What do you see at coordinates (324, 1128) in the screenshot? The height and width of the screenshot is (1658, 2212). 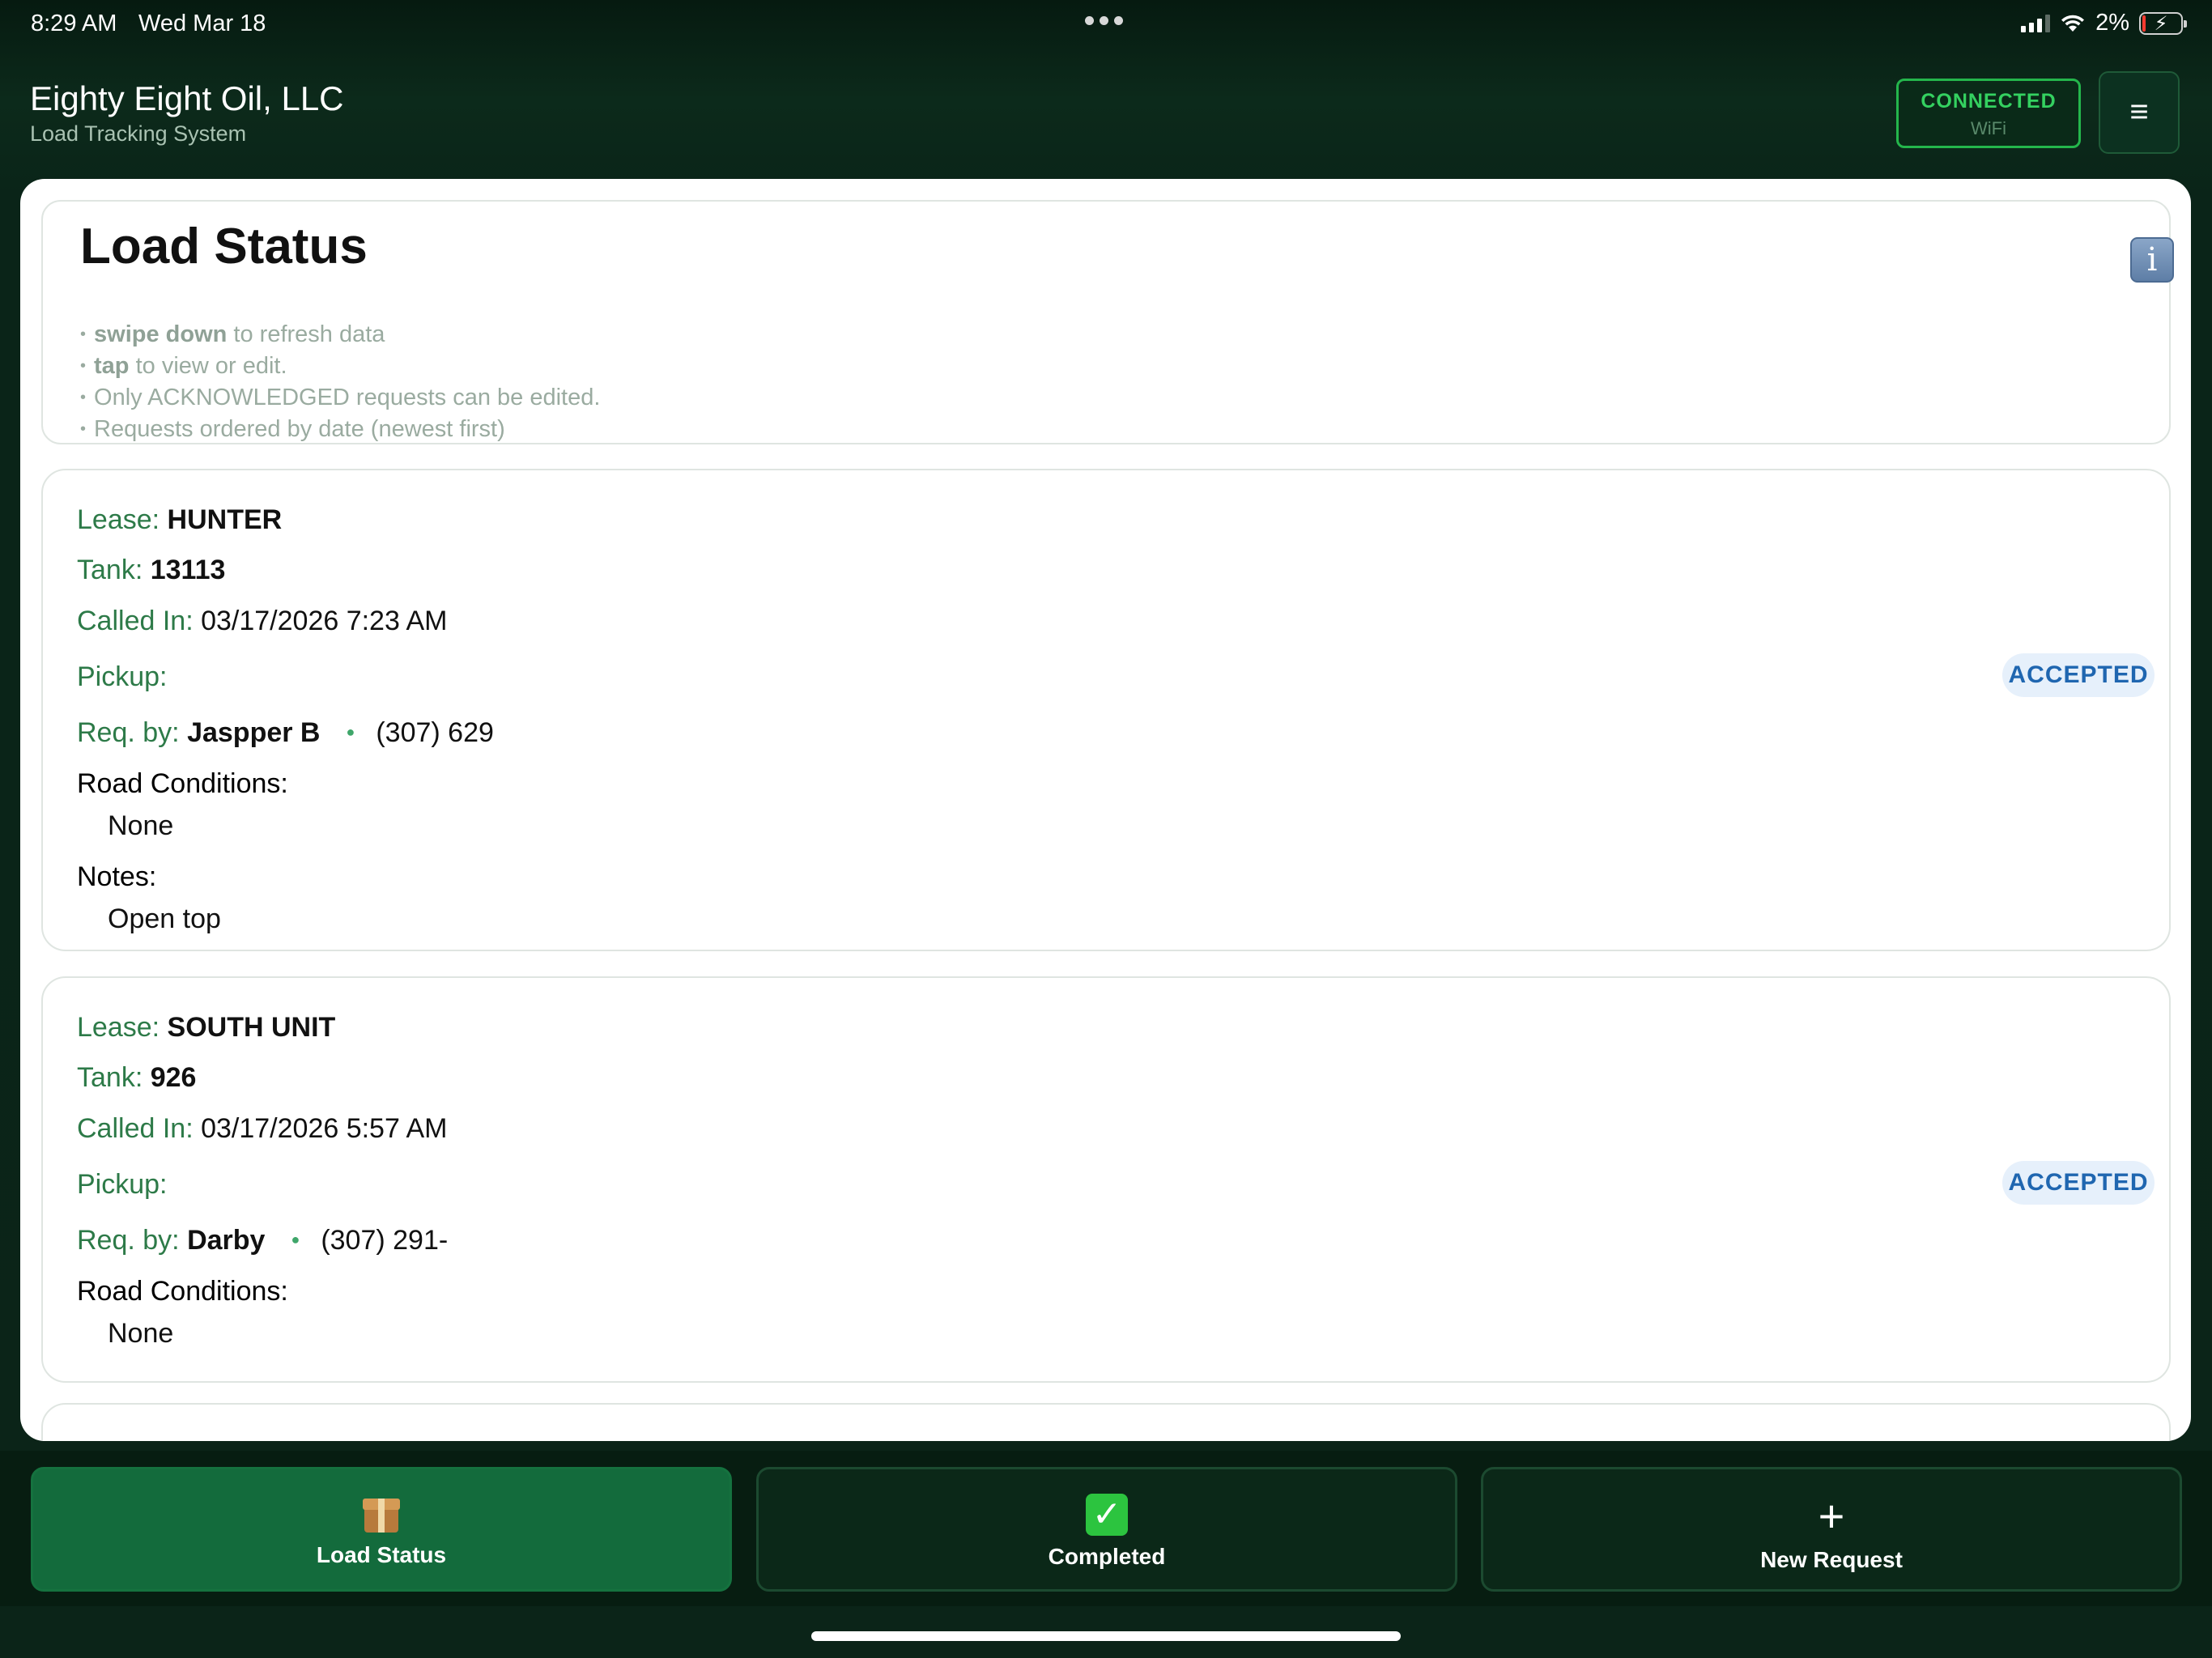 I see `called-in-time: 03/17/2026 5:57 AM` at bounding box center [324, 1128].